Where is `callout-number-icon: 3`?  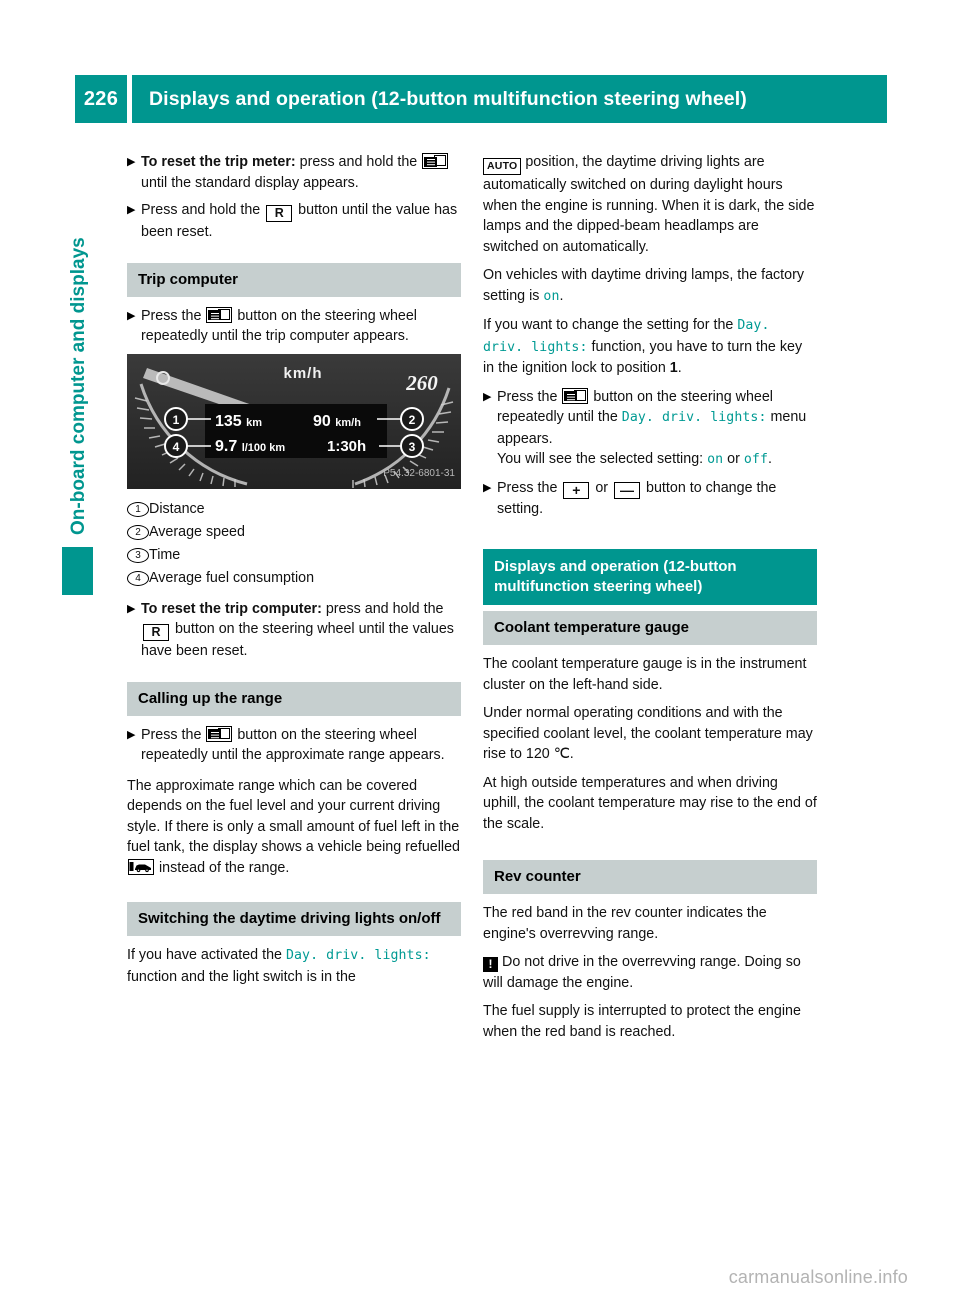
callout-number-icon: 3 is located at coordinates (138, 555).